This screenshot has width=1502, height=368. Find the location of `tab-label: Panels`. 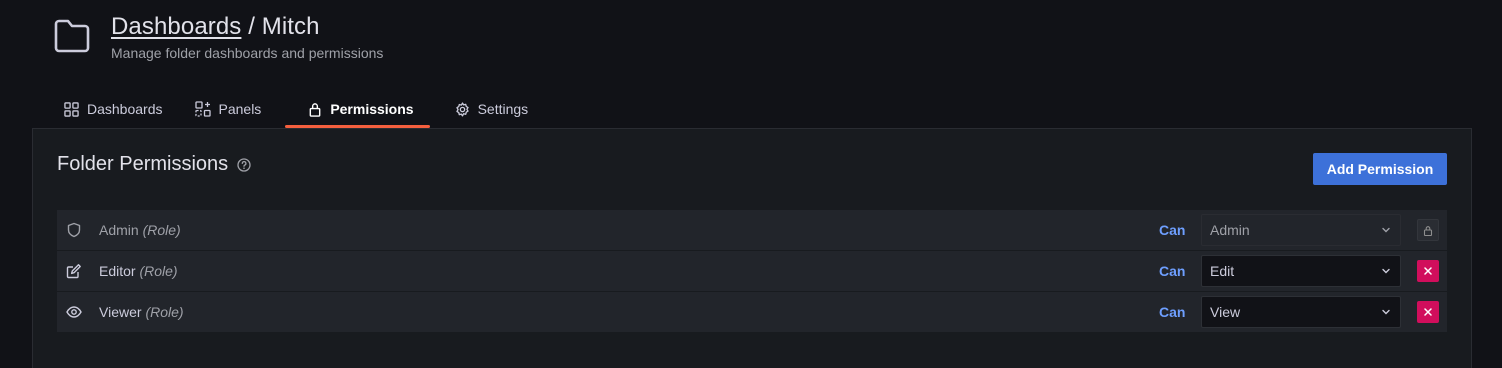

tab-label: Panels is located at coordinates (240, 109).